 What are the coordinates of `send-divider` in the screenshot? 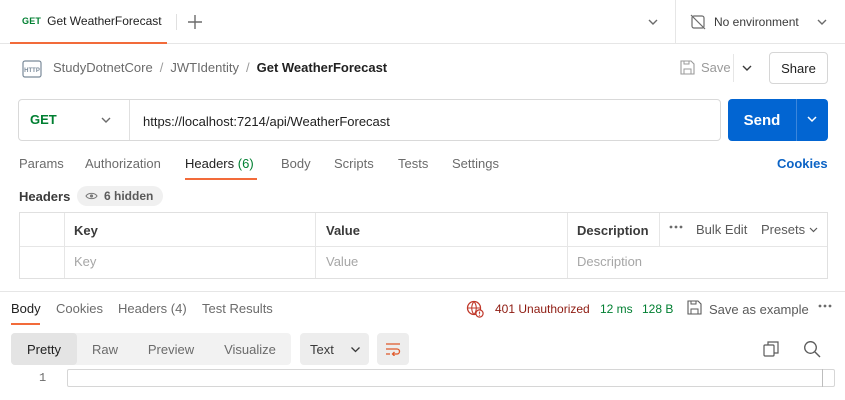 It's located at (796, 120).